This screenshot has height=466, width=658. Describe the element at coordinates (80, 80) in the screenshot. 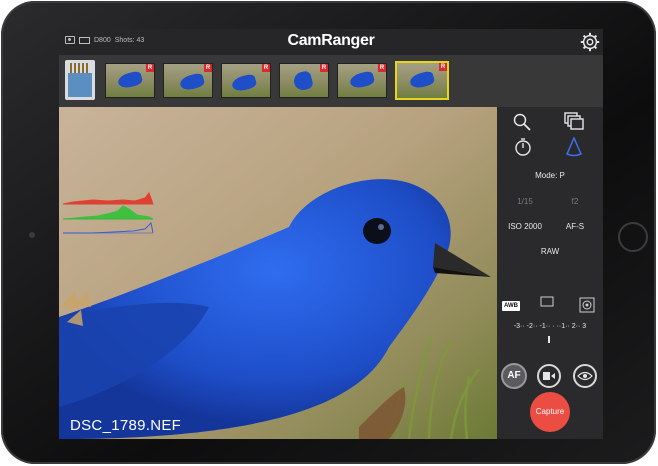

I see `sd-card-icon` at that location.